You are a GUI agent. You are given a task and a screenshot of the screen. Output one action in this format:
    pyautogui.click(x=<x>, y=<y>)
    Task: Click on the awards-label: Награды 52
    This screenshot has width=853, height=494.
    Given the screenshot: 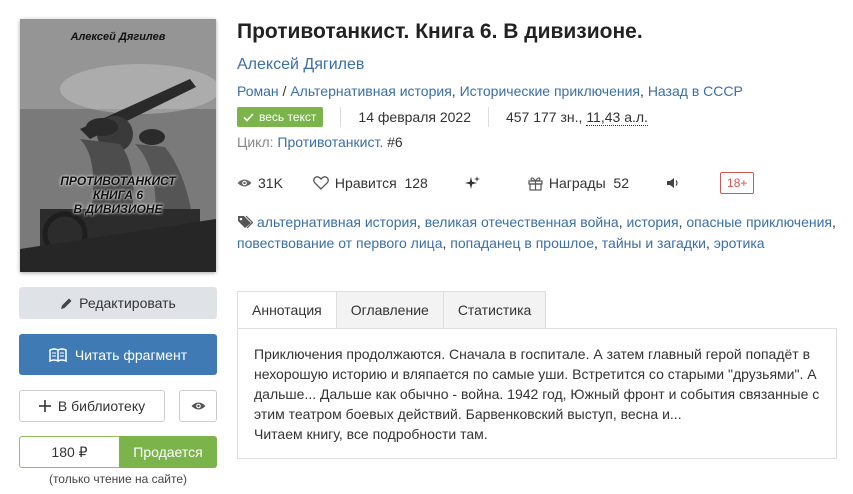 What is the action you would take?
    pyautogui.click(x=589, y=183)
    